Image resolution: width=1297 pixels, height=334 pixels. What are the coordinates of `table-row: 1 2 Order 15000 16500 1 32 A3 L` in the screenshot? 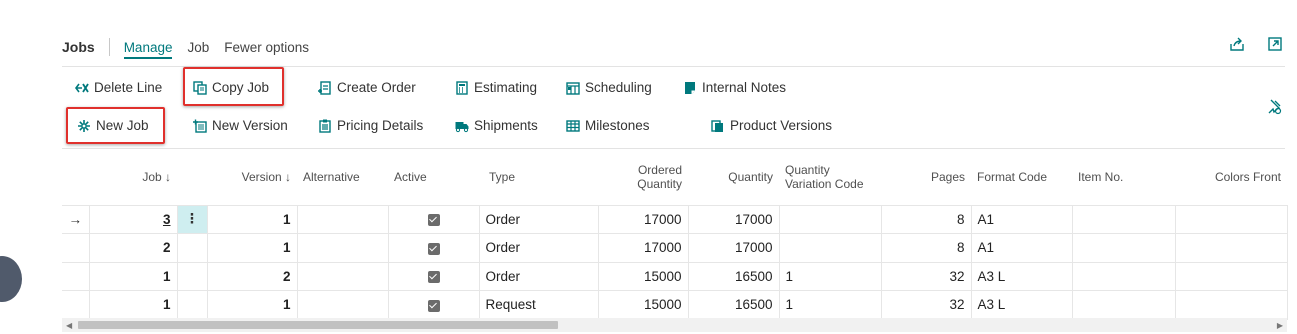 It's located at (675, 276).